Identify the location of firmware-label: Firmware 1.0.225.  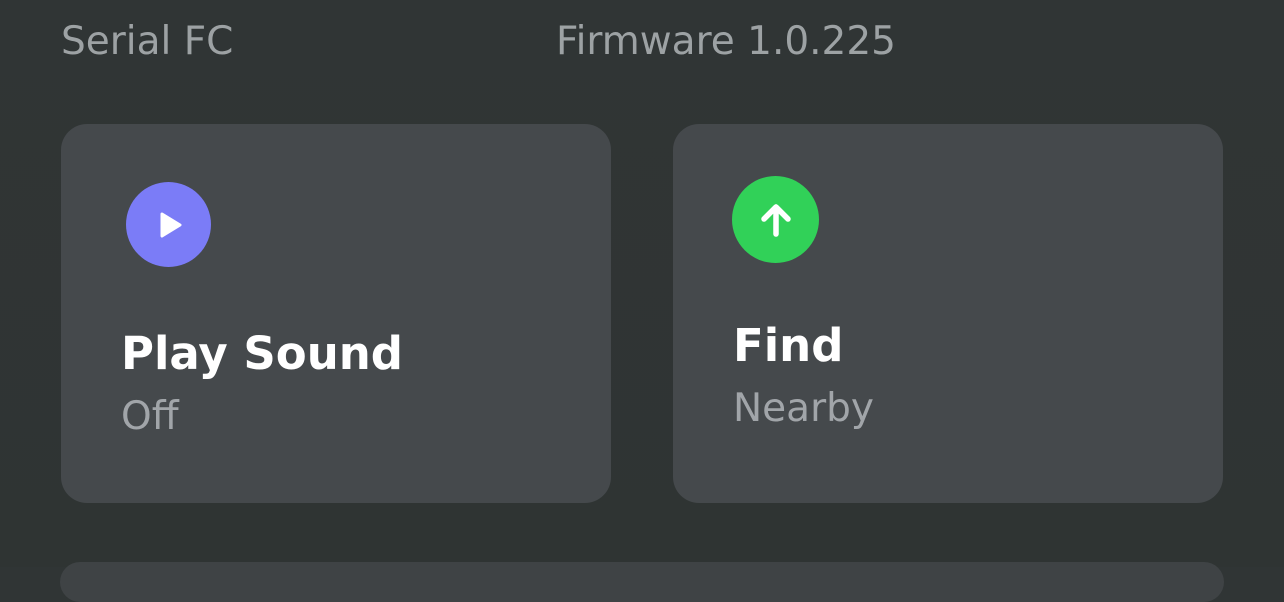
(726, 41).